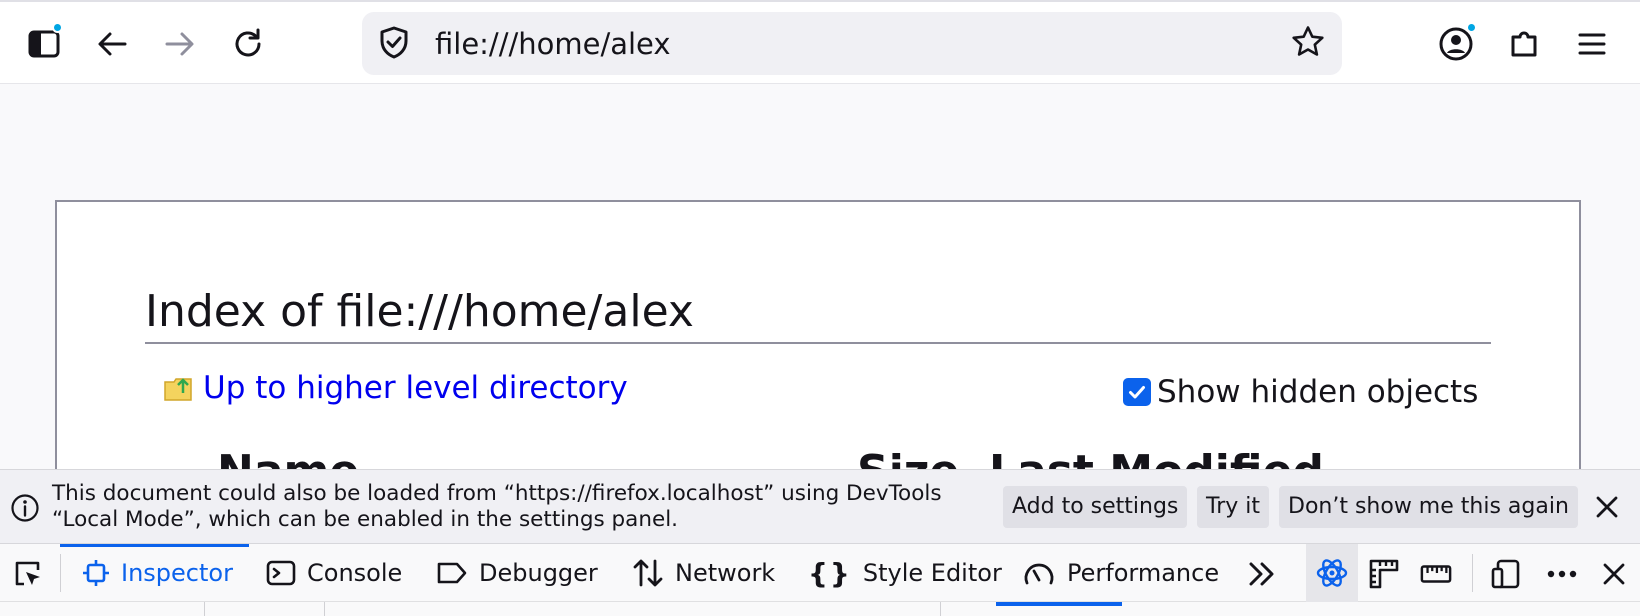 The height and width of the screenshot is (616, 1640). I want to click on app-menu-button, so click(1592, 44).